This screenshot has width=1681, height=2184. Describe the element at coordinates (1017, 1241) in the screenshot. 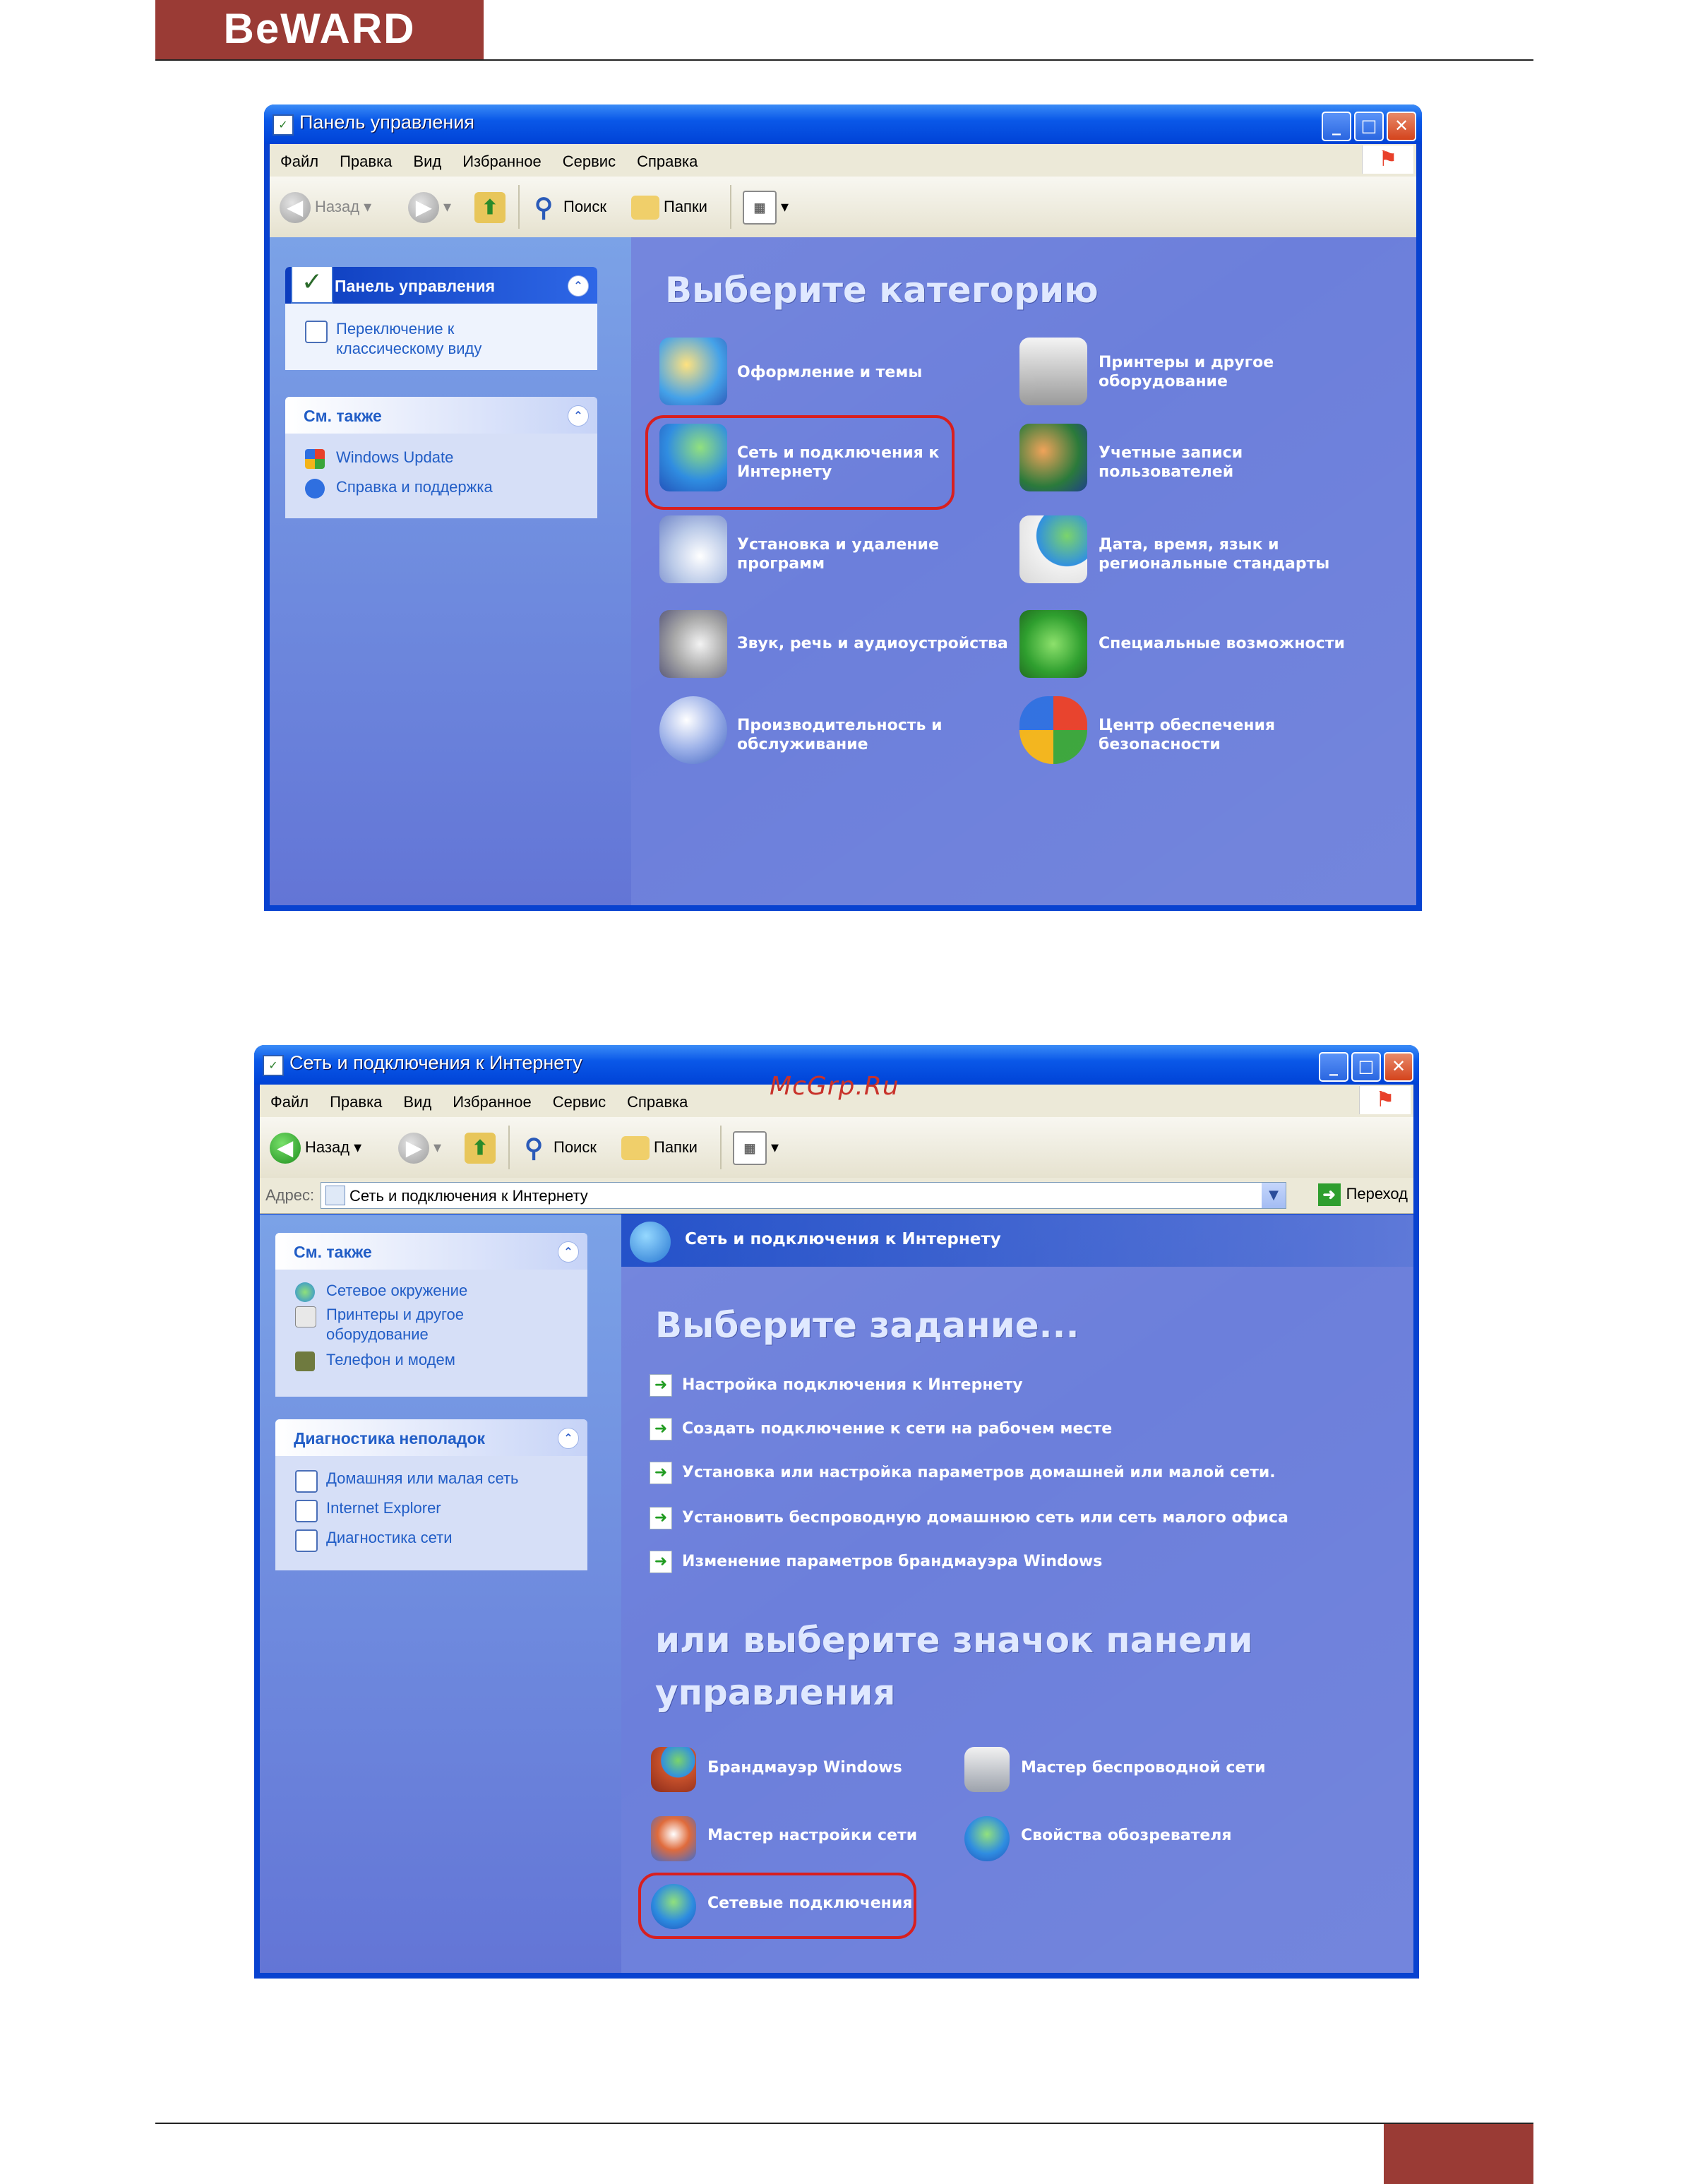

I see `breadcrumb-banner: Сеть и подключения к Интернету` at that location.